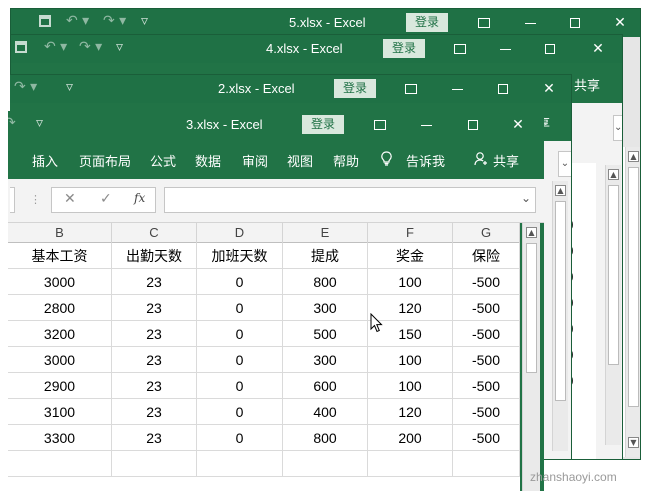  I want to click on column-header-f: F, so click(410, 233).